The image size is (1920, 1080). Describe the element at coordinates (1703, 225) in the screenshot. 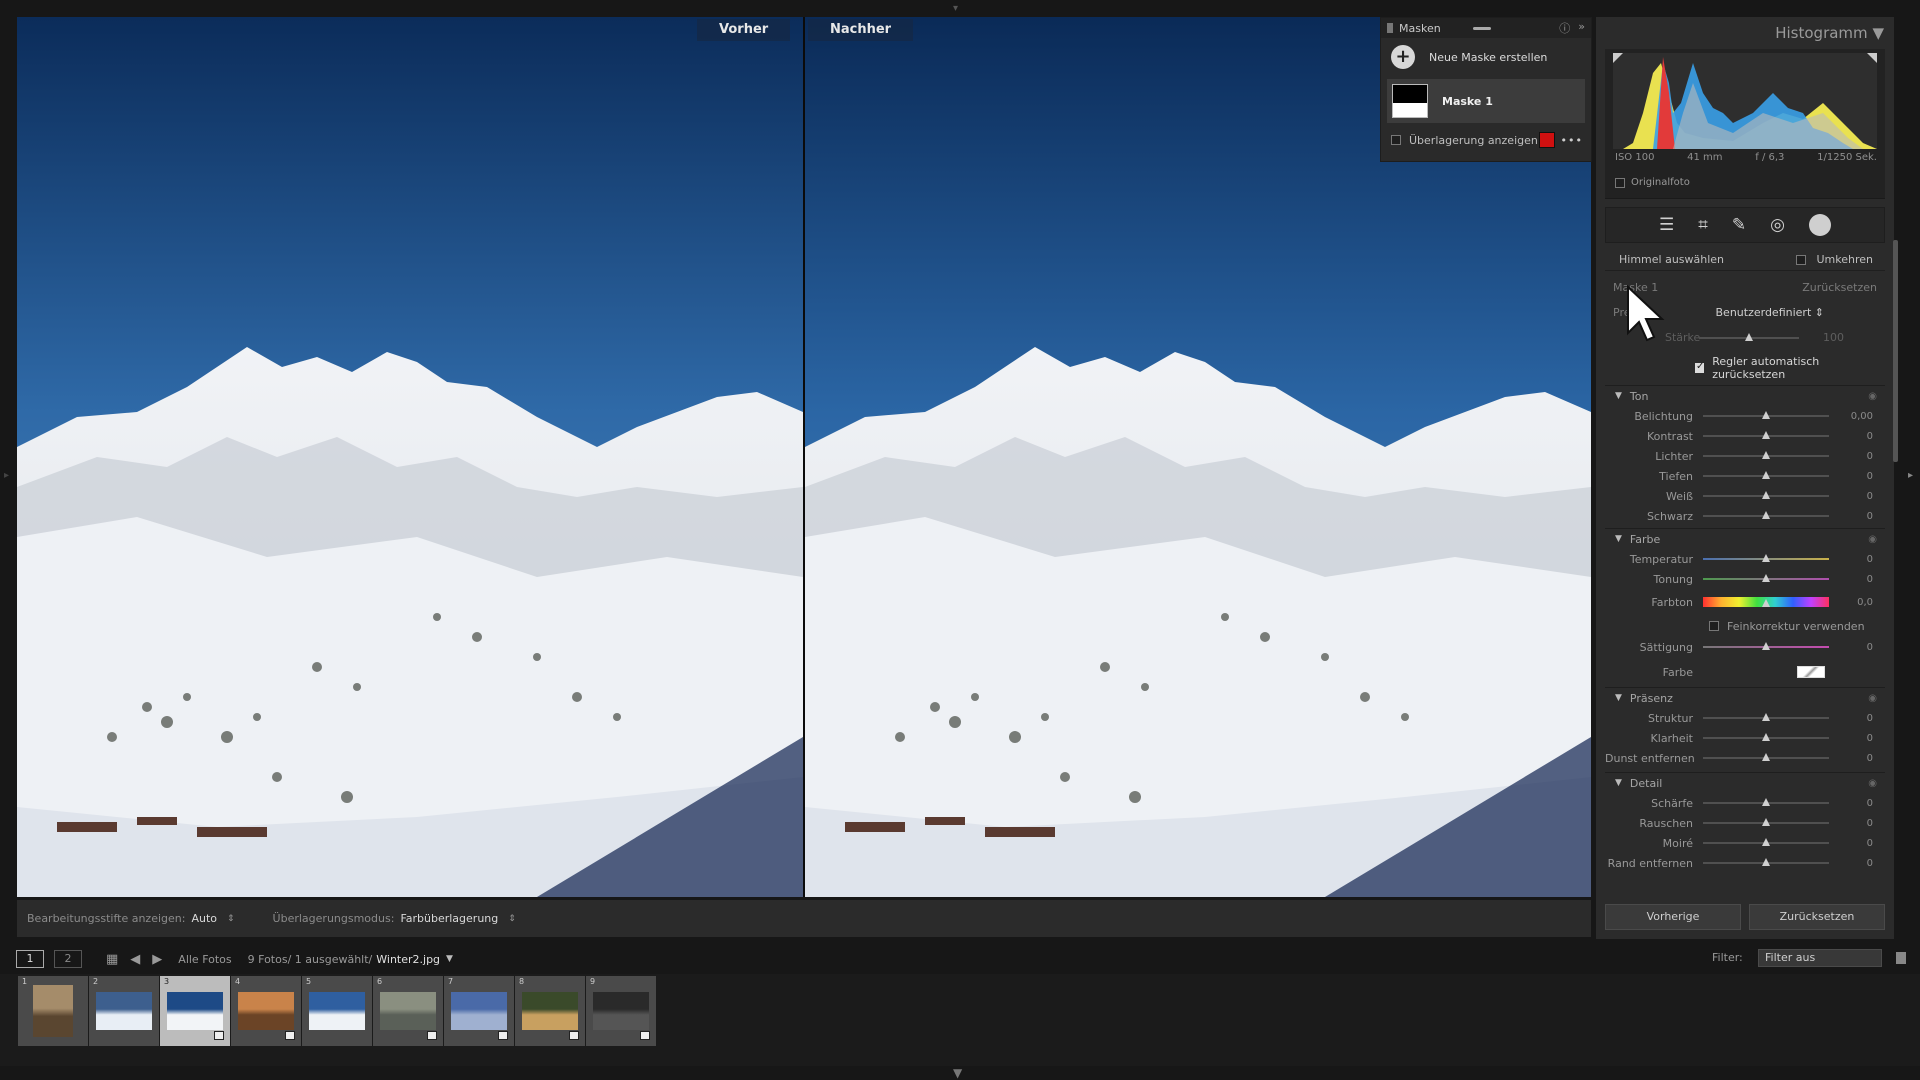

I see `crop-icon: ⌗` at that location.